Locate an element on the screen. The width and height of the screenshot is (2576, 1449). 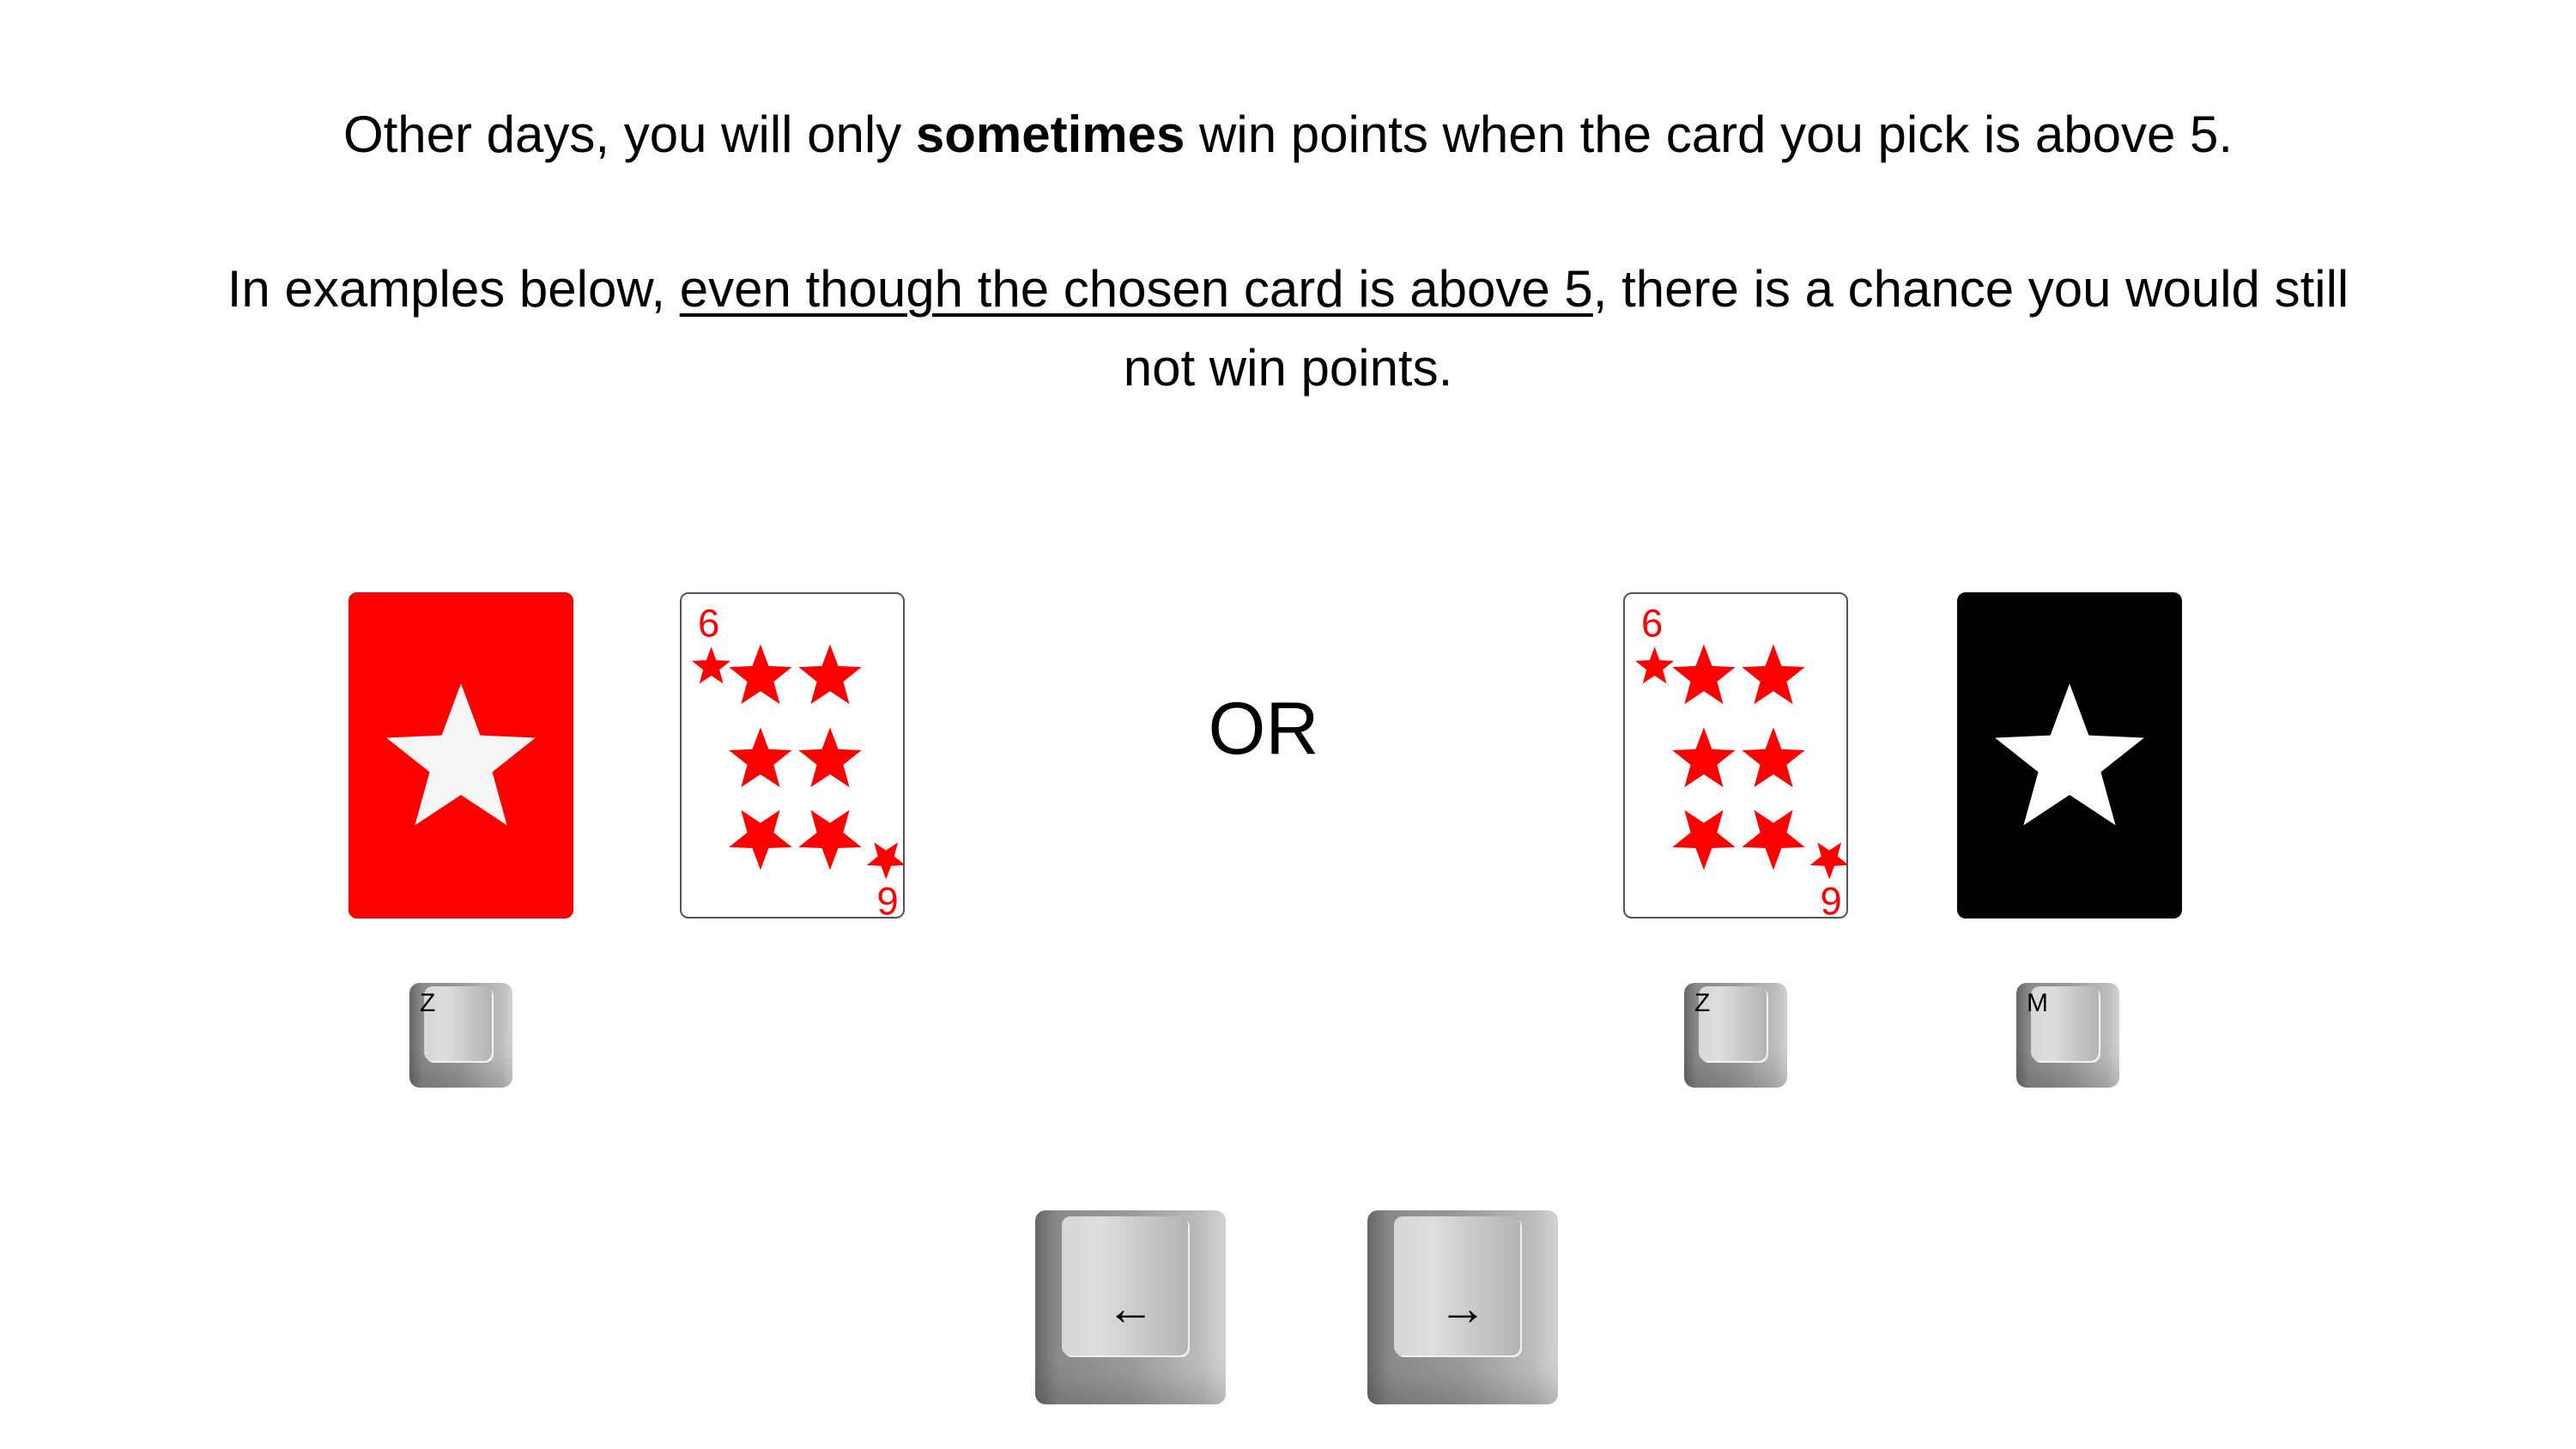
instruction-line-3: not win points. is located at coordinates (1288, 368).